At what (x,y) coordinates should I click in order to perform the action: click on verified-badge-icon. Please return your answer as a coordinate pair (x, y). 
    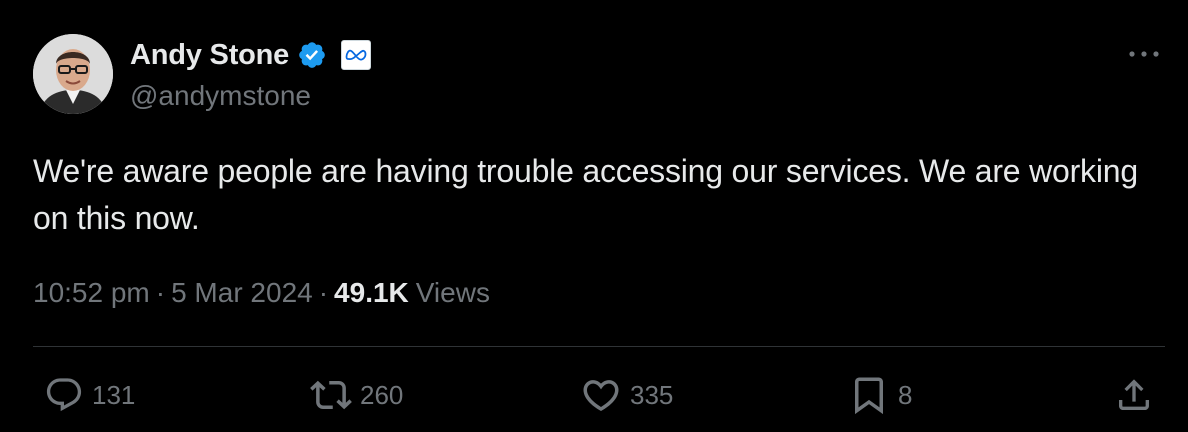
    Looking at the image, I should click on (312, 55).